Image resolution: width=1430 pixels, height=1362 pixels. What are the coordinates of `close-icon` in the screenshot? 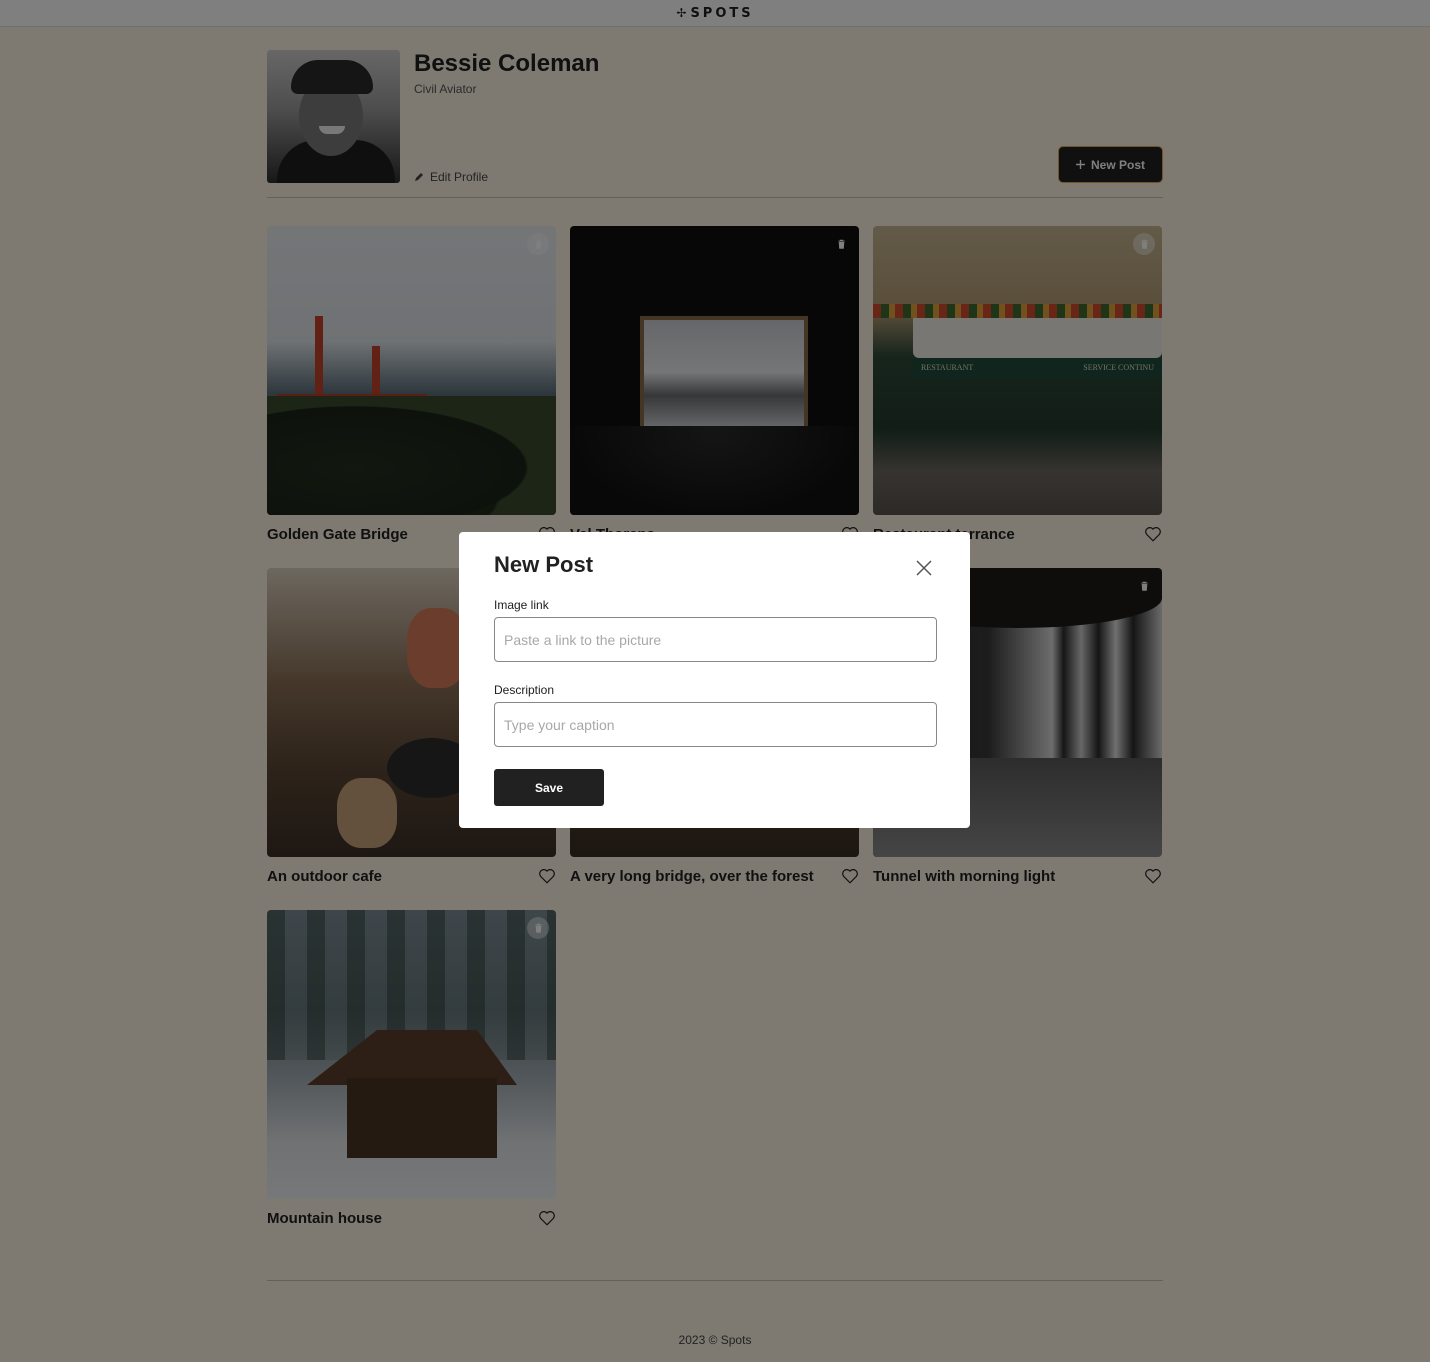 It's located at (924, 568).